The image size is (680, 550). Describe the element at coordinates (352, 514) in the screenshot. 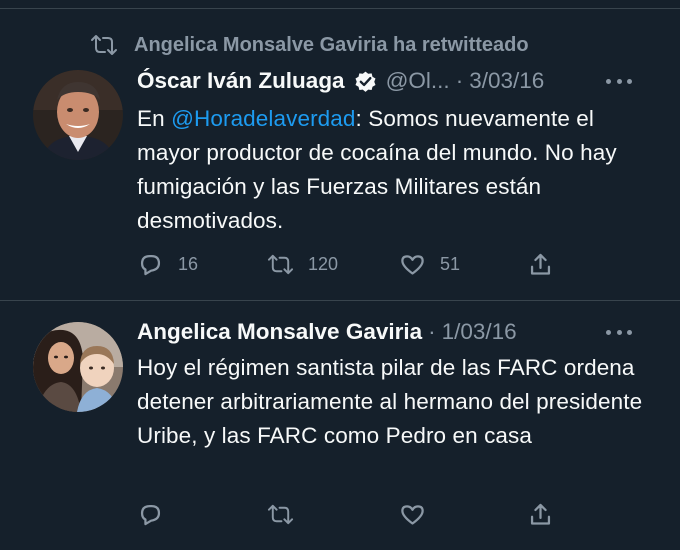

I see `tweet-actions` at that location.